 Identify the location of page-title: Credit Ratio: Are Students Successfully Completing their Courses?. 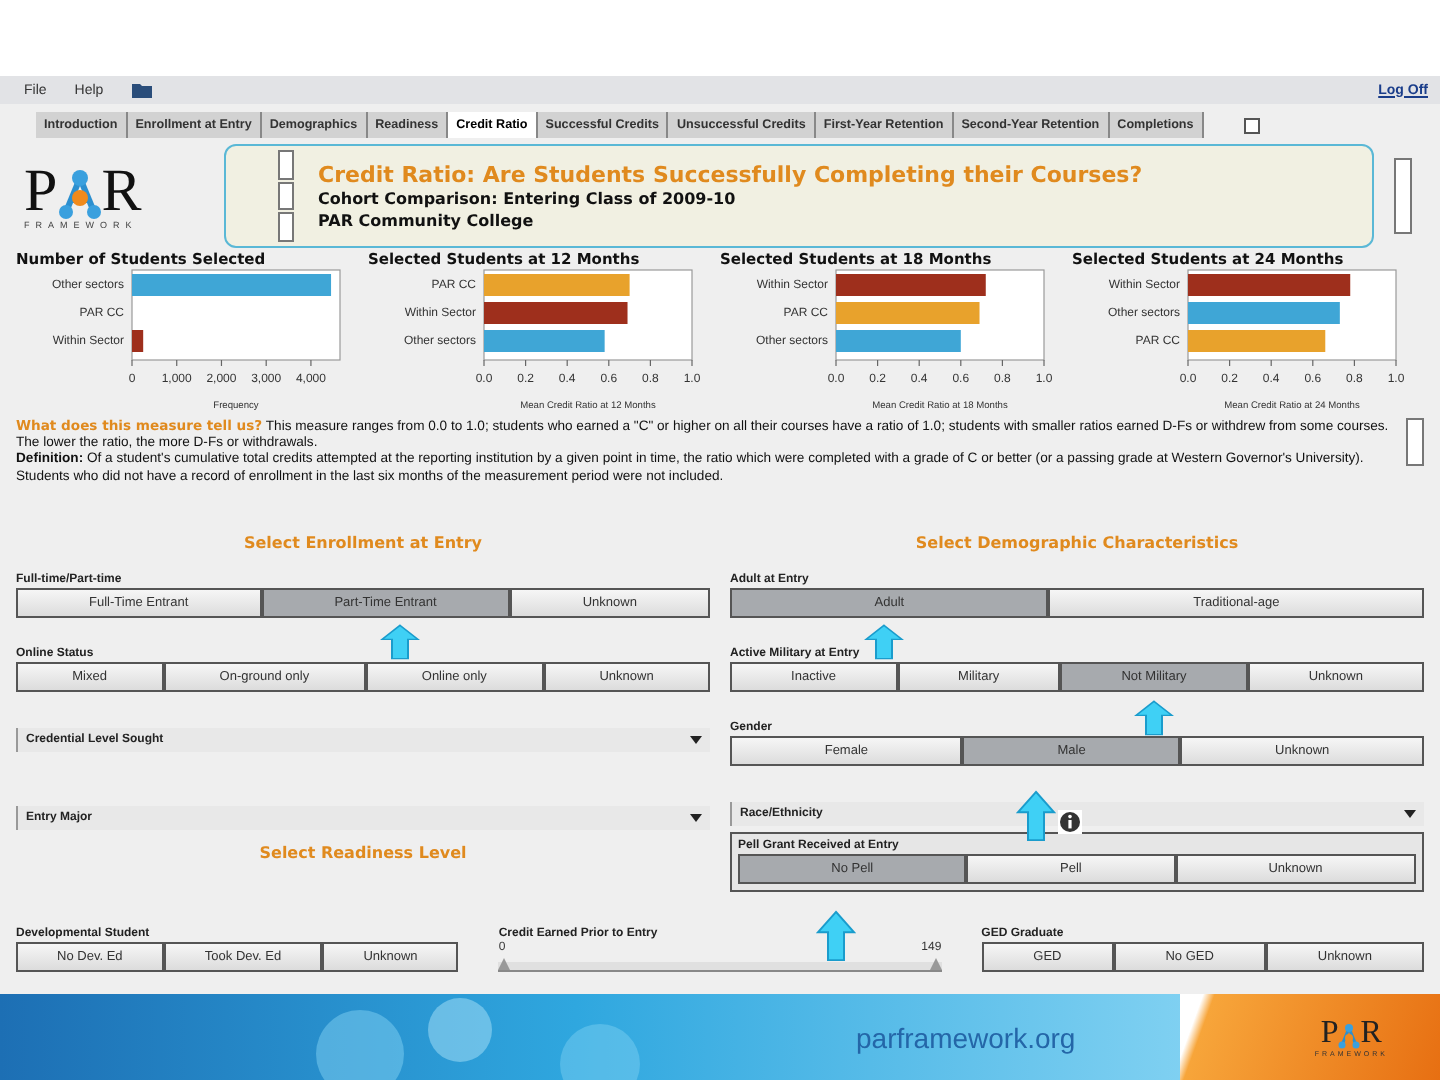
(730, 174).